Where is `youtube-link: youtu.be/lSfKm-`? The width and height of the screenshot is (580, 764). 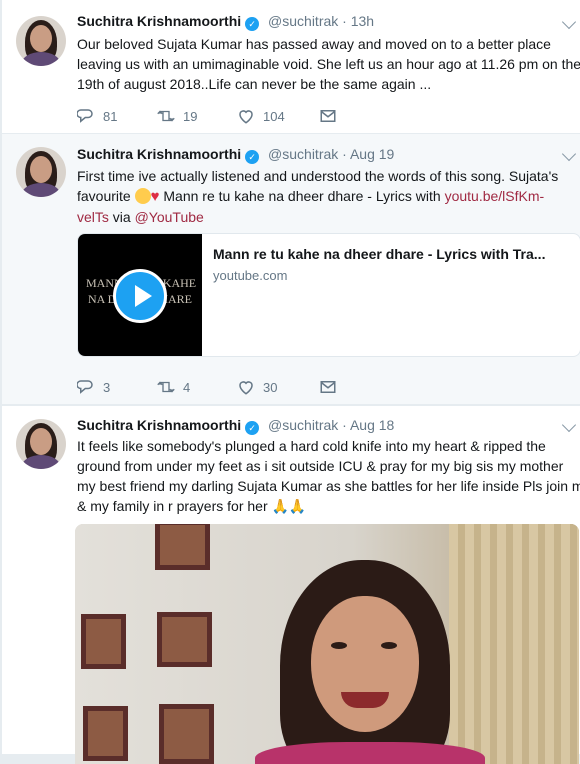 youtube-link: youtu.be/lSfKm- is located at coordinates (495, 196).